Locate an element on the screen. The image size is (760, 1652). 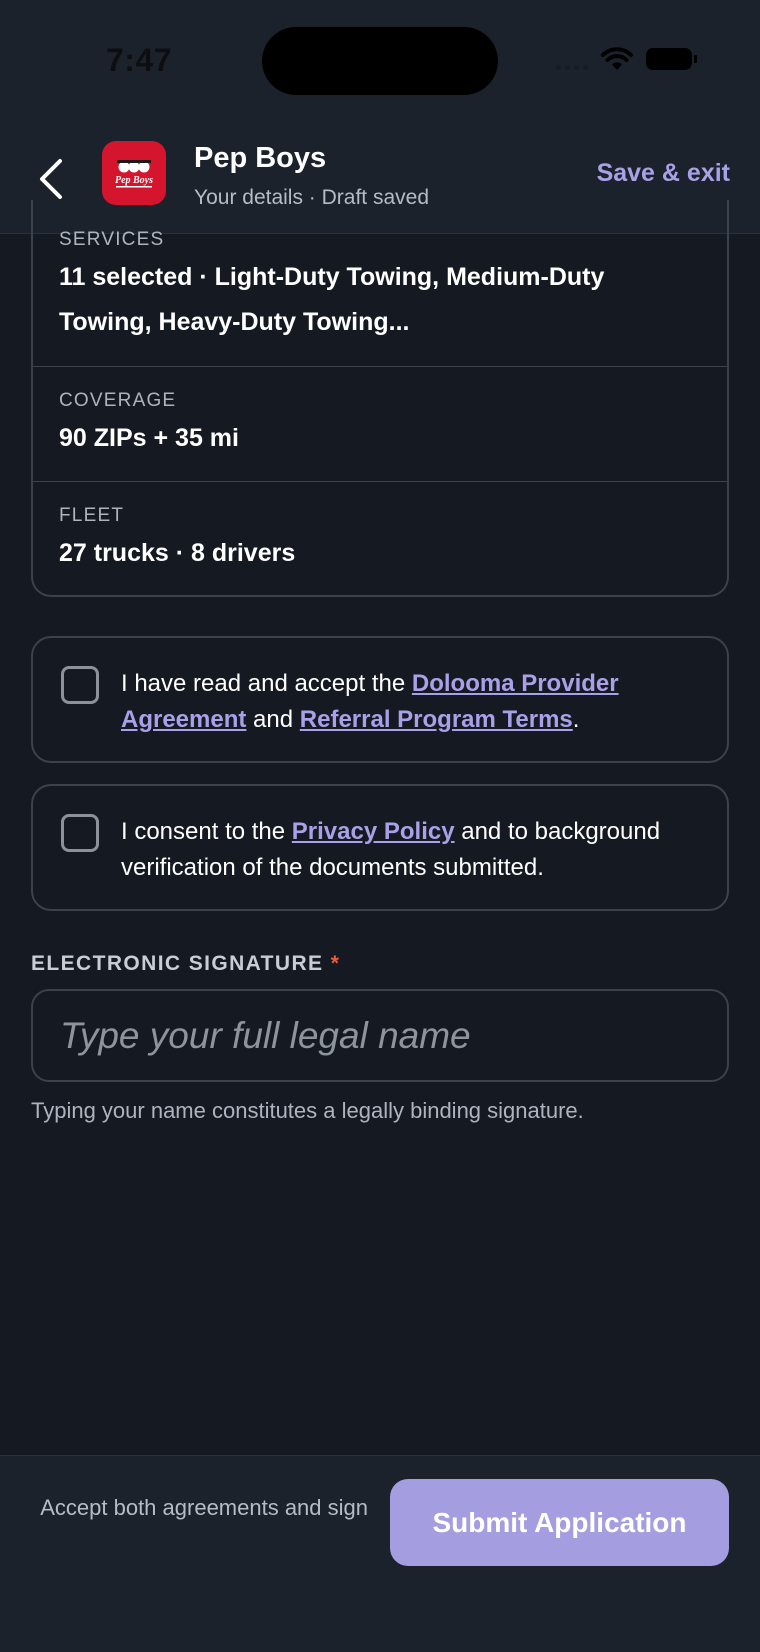
referral-terms-link: Referral Program Terms is located at coordinates (436, 719).